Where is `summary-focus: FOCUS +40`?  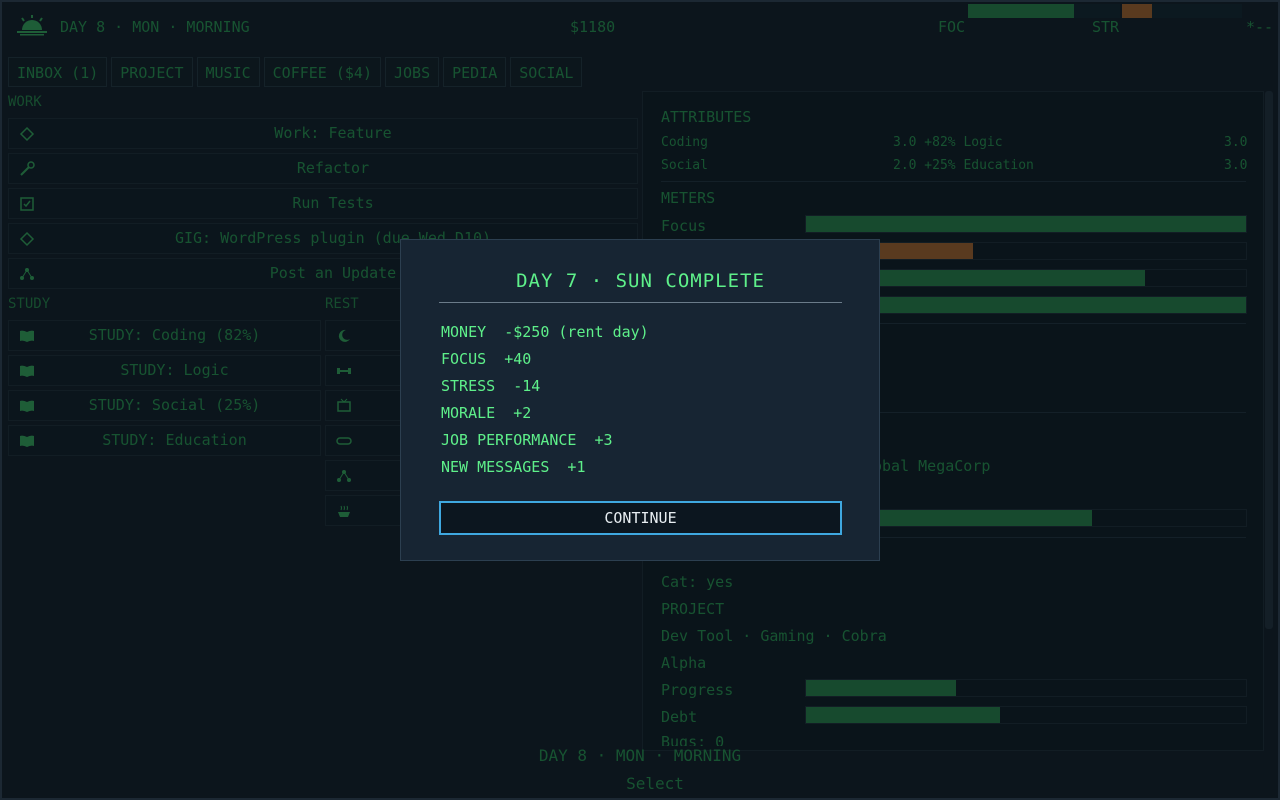
summary-focus: FOCUS +40 is located at coordinates (486, 359).